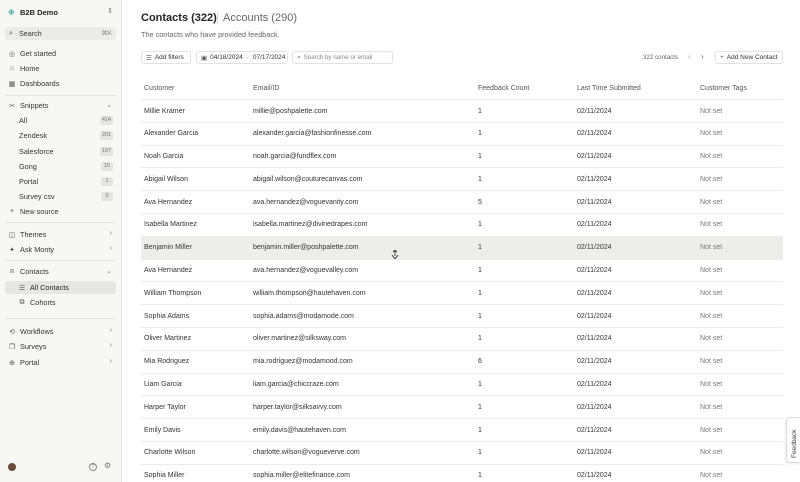 The height and width of the screenshot is (482, 800). I want to click on sidebar-item-surveys: ❐ Surveys ›, so click(60, 346).